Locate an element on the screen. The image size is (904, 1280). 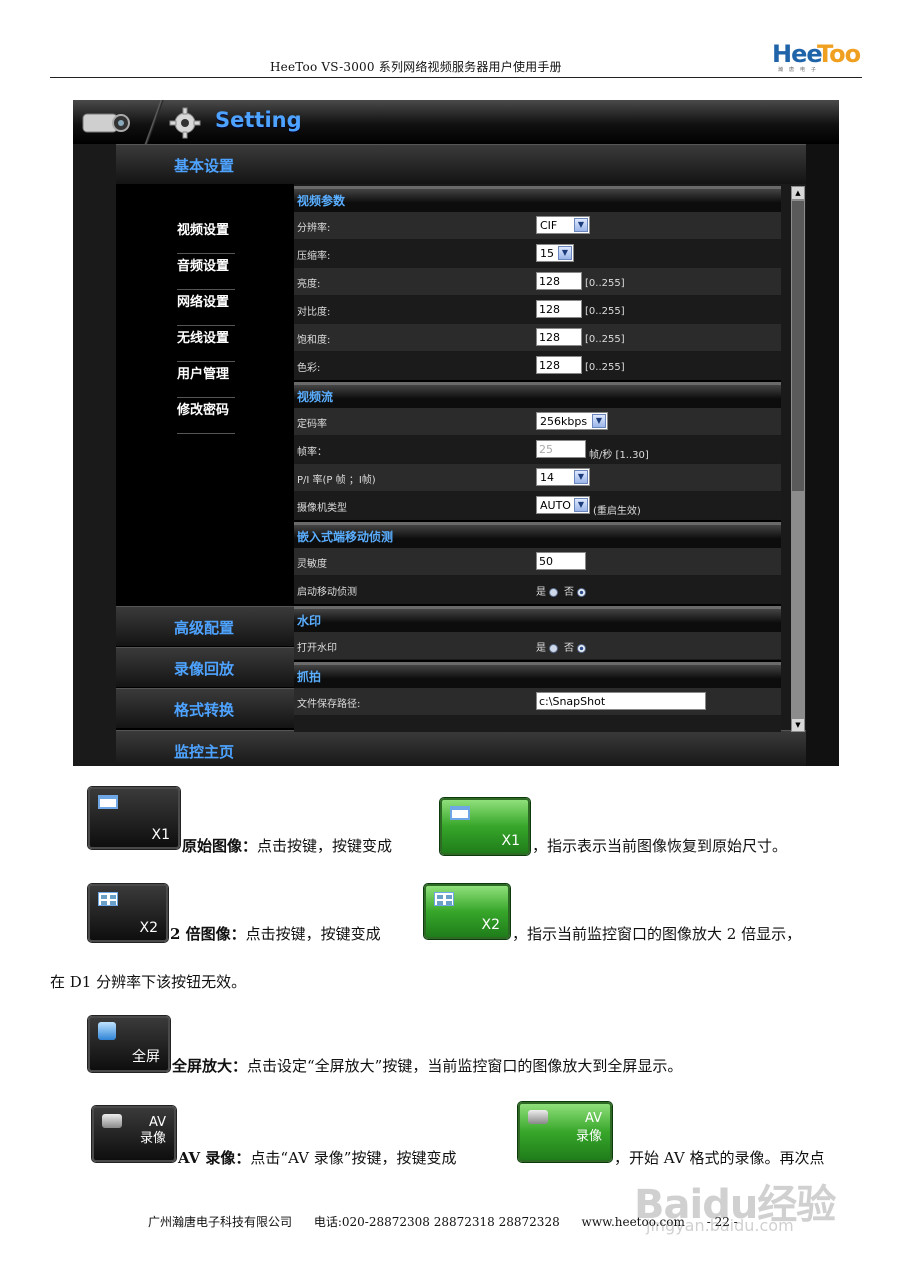
row-pi-ratio: P/I 率(P 帧 ；I帧) 14 ▼ is located at coordinates (537, 478).